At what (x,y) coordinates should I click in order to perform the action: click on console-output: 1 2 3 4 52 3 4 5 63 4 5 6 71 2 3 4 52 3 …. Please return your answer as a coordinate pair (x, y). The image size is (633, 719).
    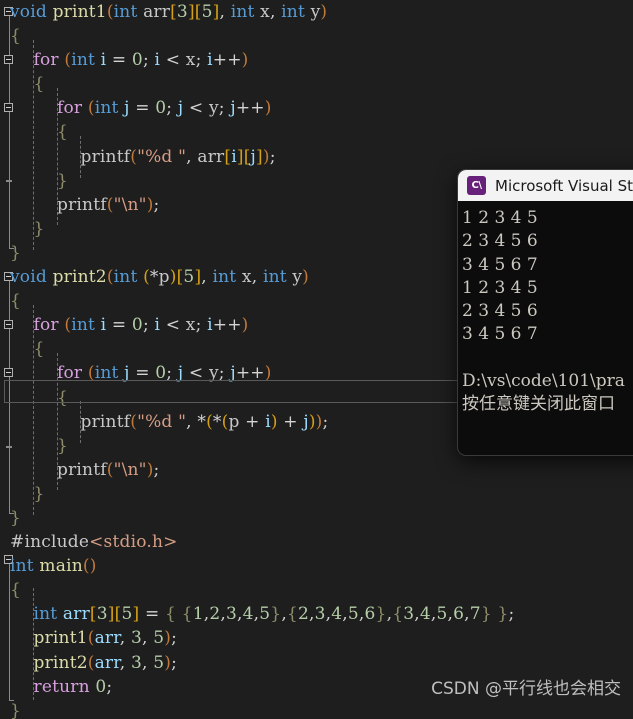
    Looking at the image, I should click on (545, 309).